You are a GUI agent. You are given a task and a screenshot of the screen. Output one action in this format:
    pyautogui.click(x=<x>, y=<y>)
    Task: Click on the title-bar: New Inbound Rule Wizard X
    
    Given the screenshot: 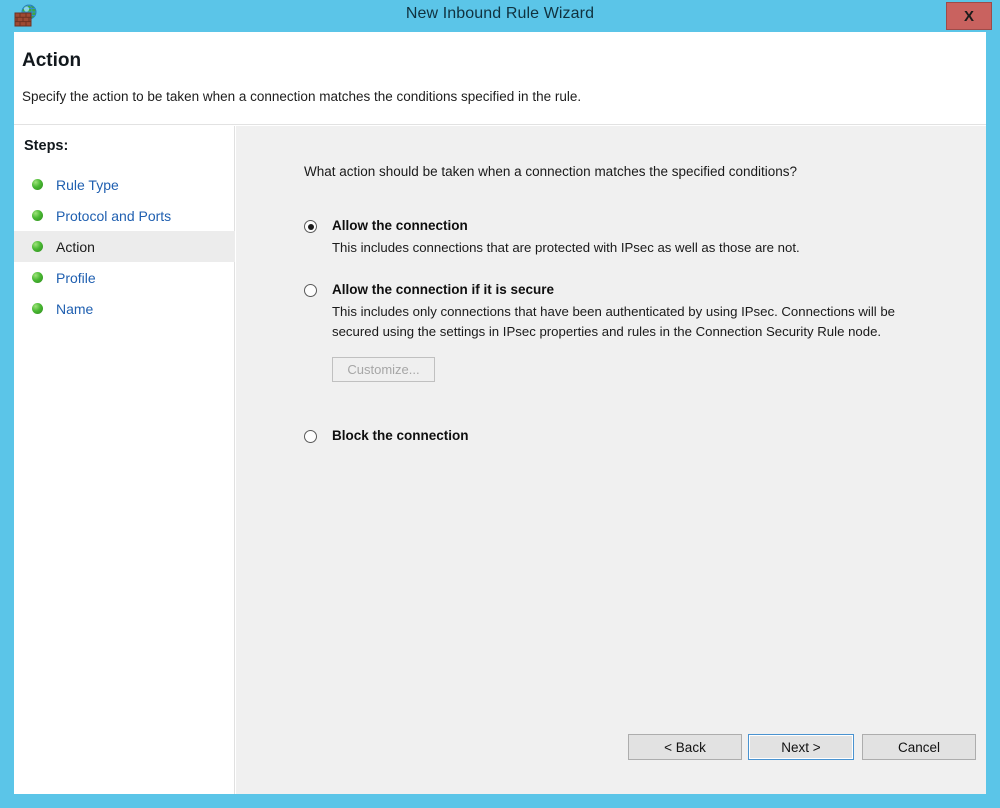 What is the action you would take?
    pyautogui.click(x=500, y=16)
    